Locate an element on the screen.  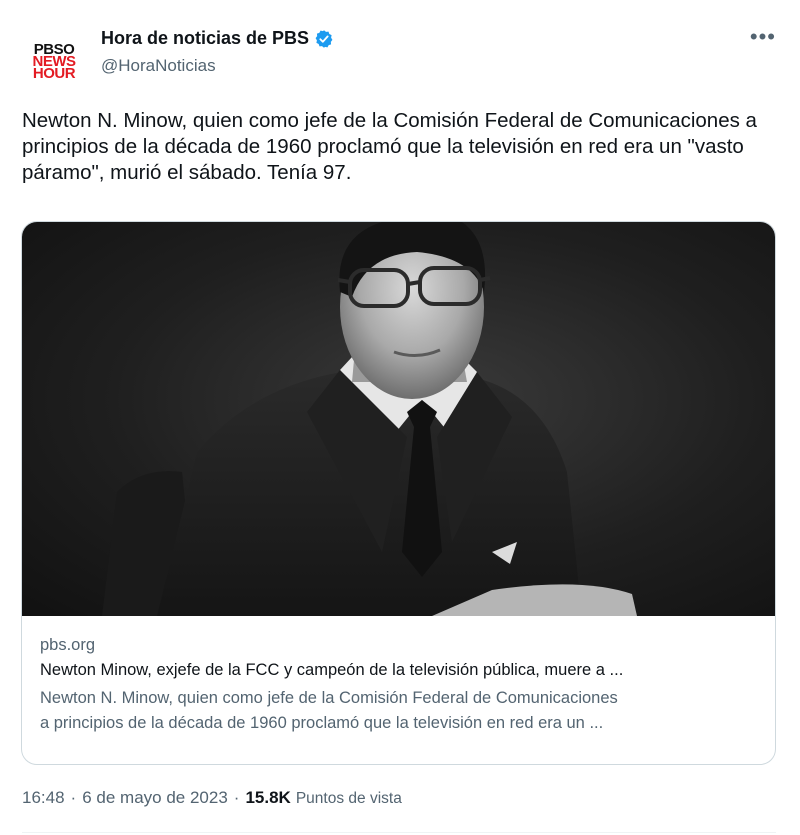
more-options-button: ••• is located at coordinates (763, 37).